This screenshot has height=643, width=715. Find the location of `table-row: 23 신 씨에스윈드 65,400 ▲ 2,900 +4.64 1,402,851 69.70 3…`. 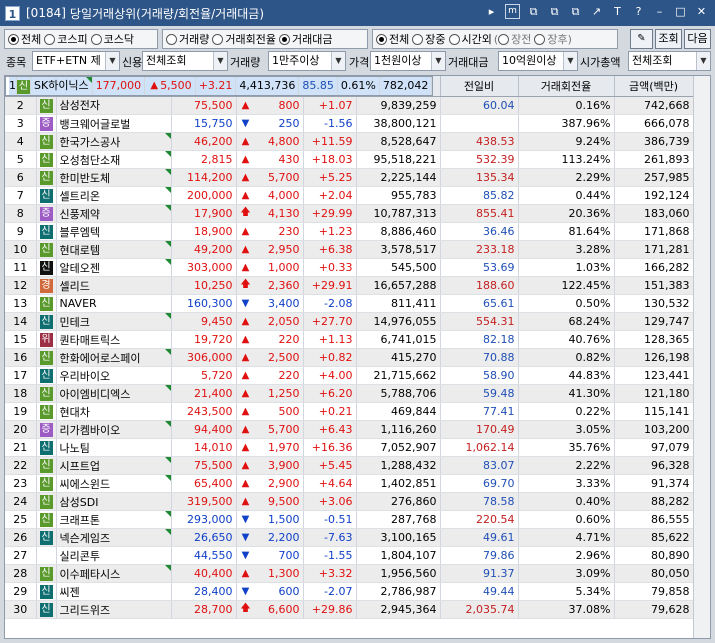

table-row: 23 신 씨에스윈드 65,400 ▲ 2,900 +4.64 1,402,851 69.70 3… is located at coordinates (349, 483).